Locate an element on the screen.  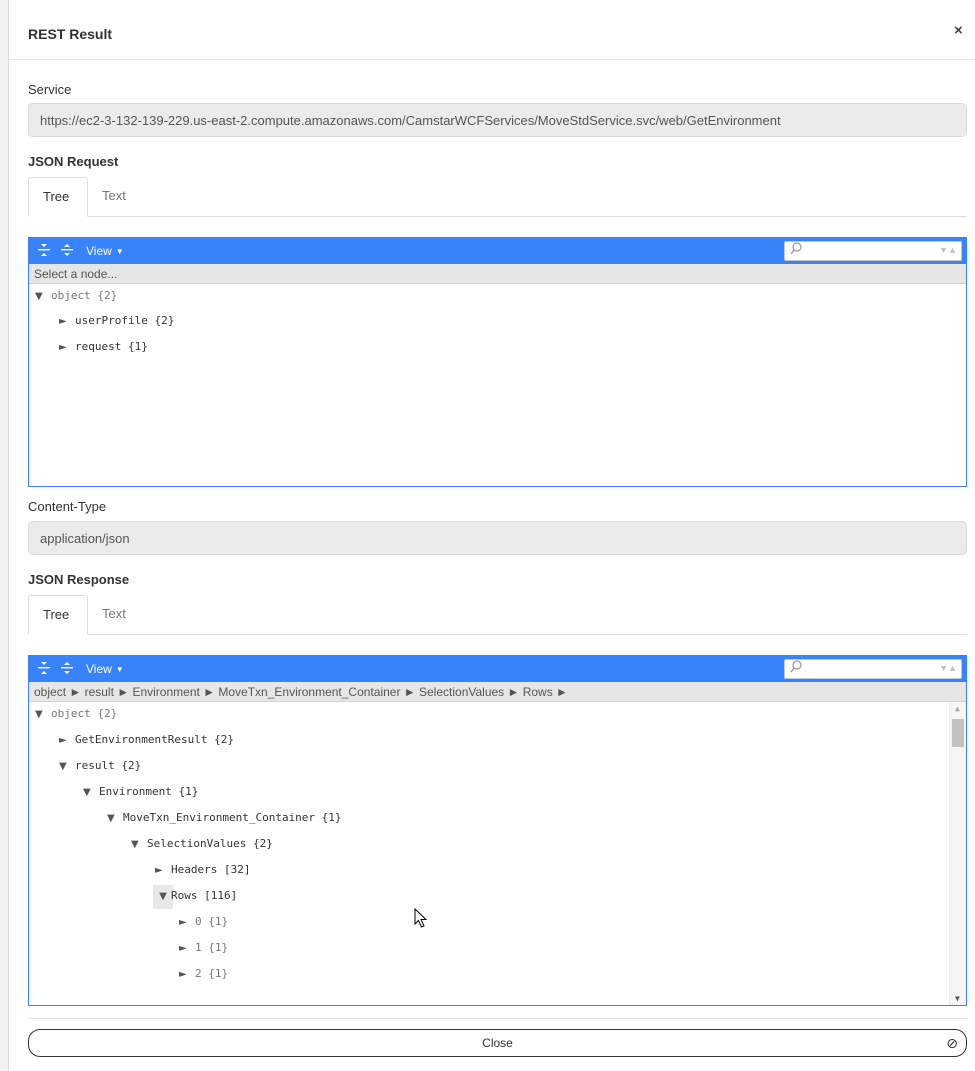
mouse-cursor-icon is located at coordinates (421, 920).